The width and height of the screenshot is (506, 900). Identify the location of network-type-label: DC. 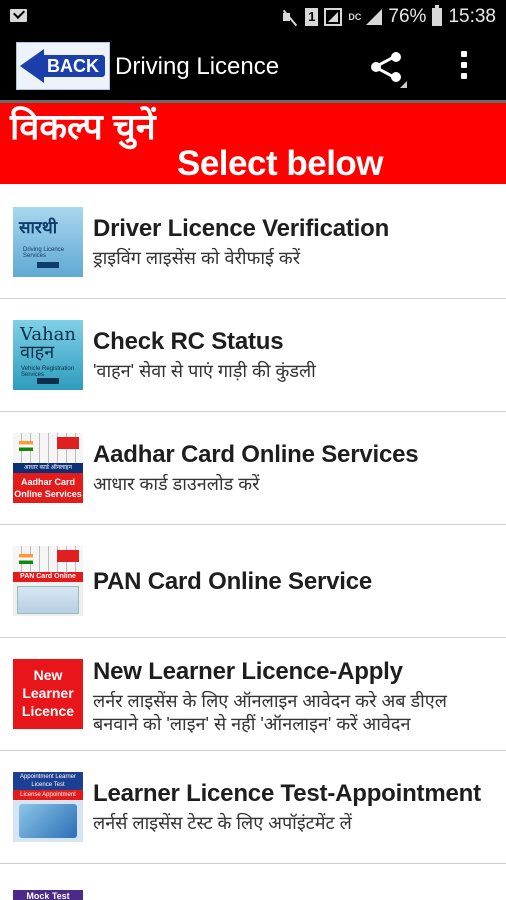
(355, 16).